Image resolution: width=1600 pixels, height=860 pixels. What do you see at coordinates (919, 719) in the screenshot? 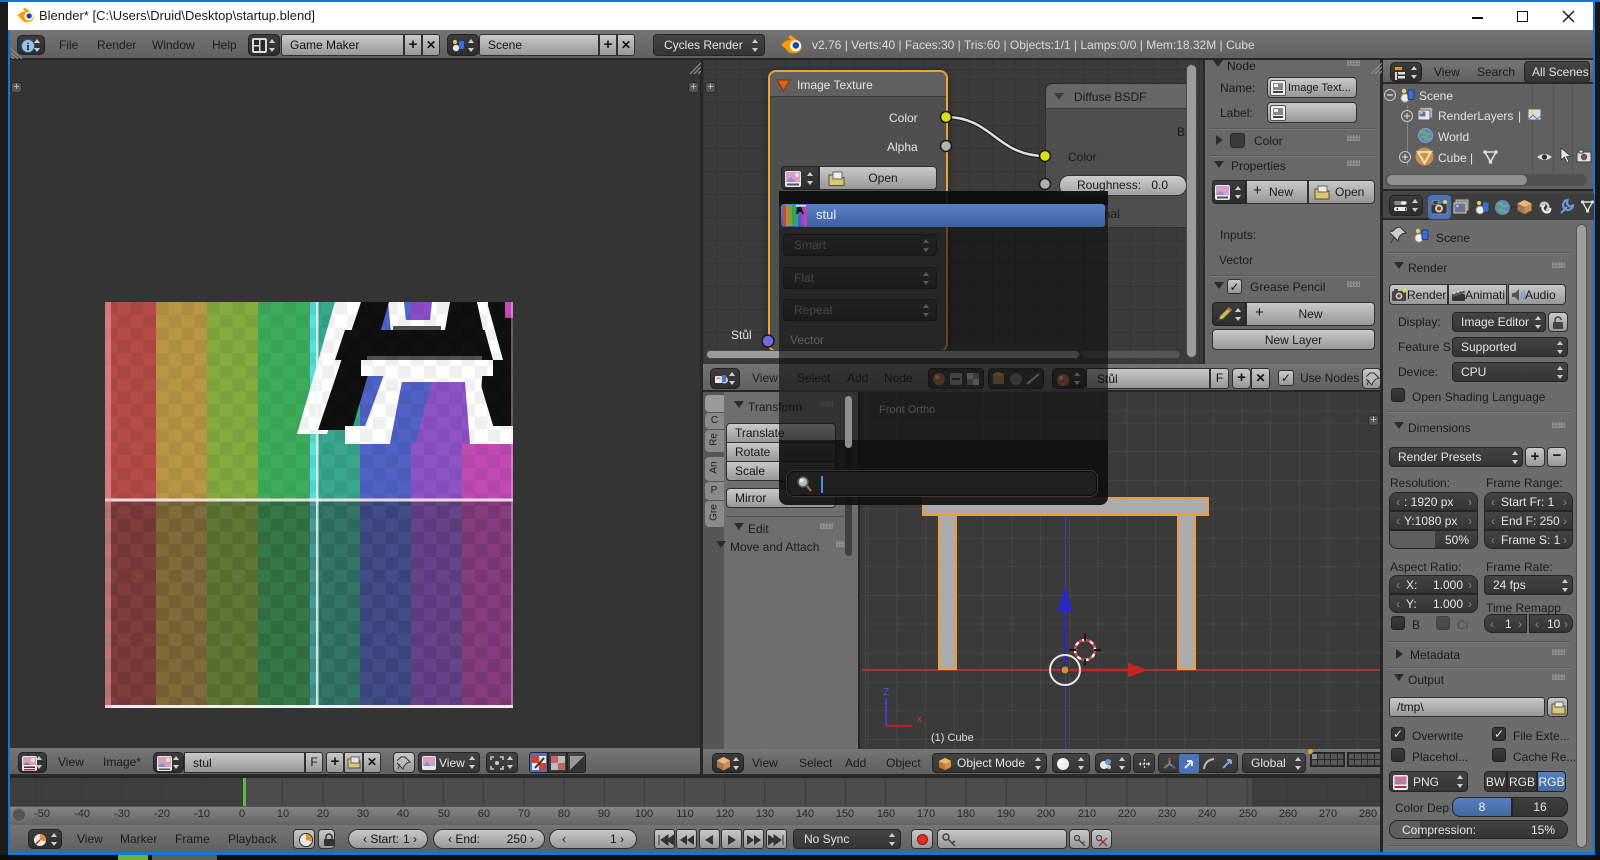
I see `svg-text: x` at bounding box center [919, 719].